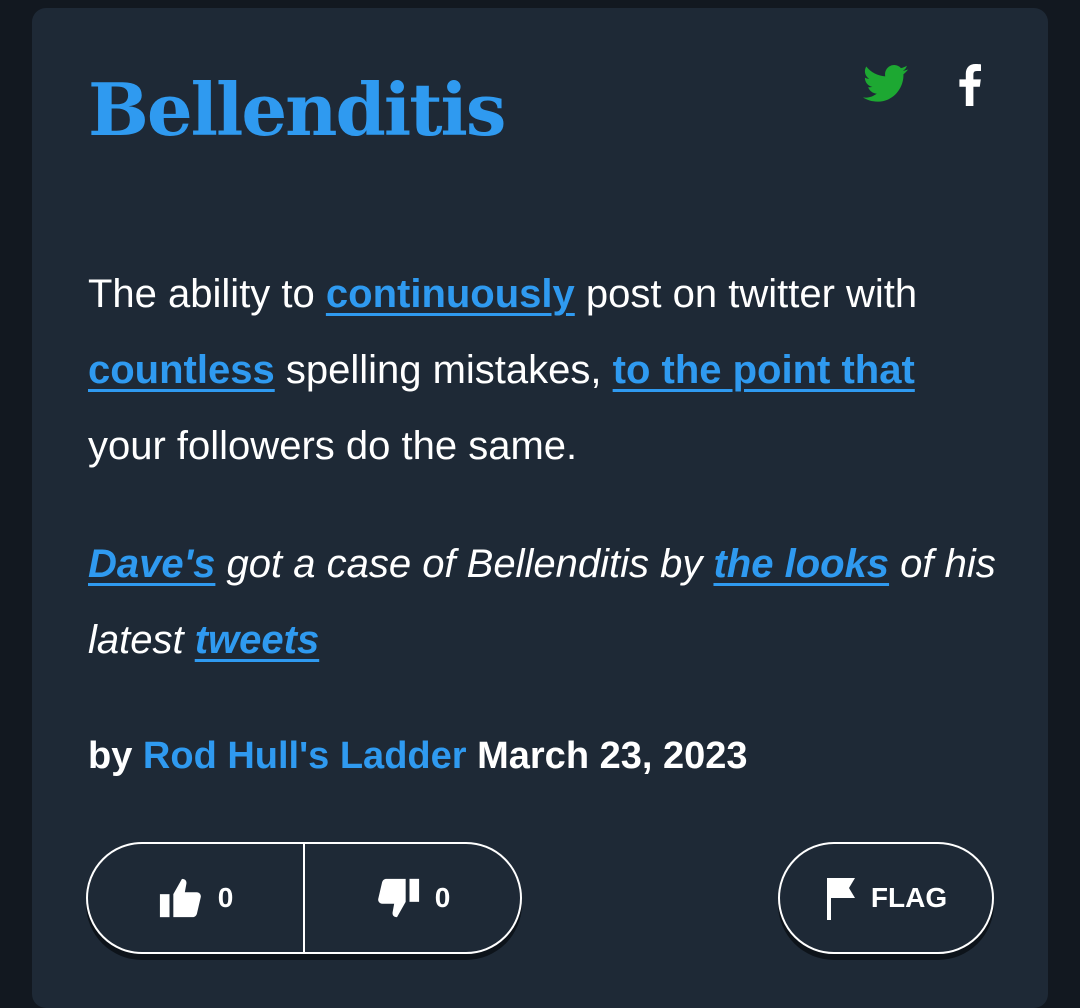 Image resolution: width=1080 pixels, height=1008 pixels. I want to click on contributor-line: by Rod Hull's Ladder March 23, 2023, so click(418, 756).